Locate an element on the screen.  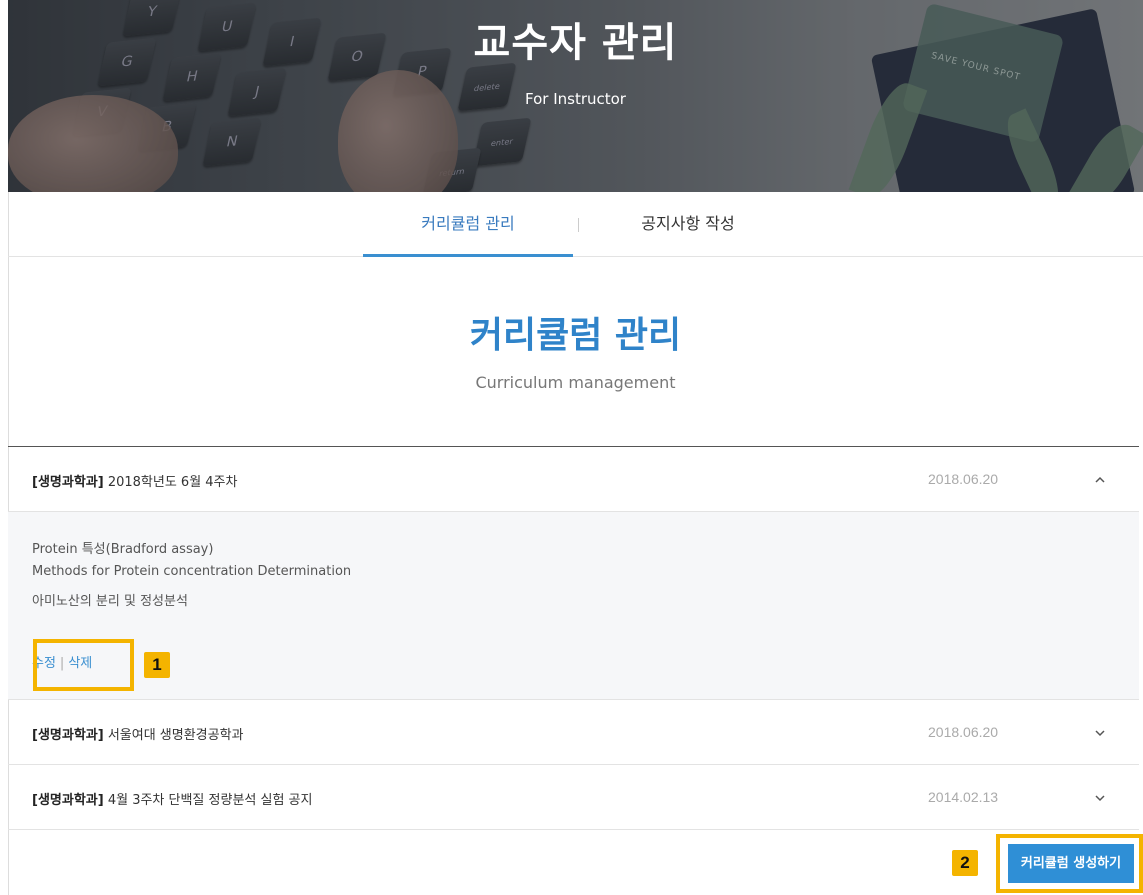
item-title-text: 서울여대 생명환경공학과 is located at coordinates (175, 735).